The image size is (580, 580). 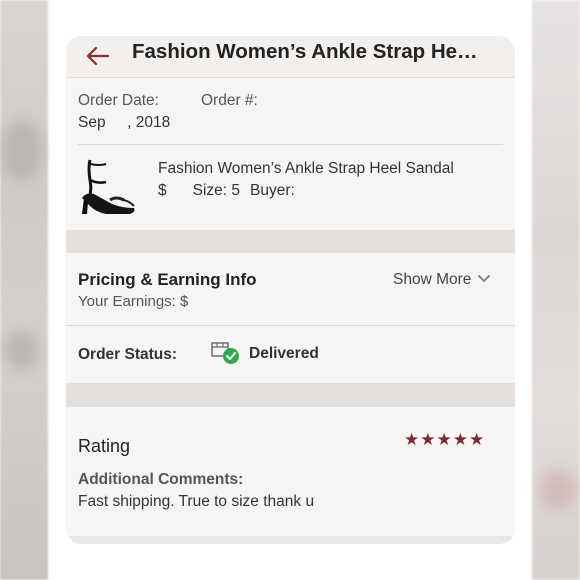 I want to click on product-meta: $ Size: 5 Buyer:, so click(x=231, y=191).